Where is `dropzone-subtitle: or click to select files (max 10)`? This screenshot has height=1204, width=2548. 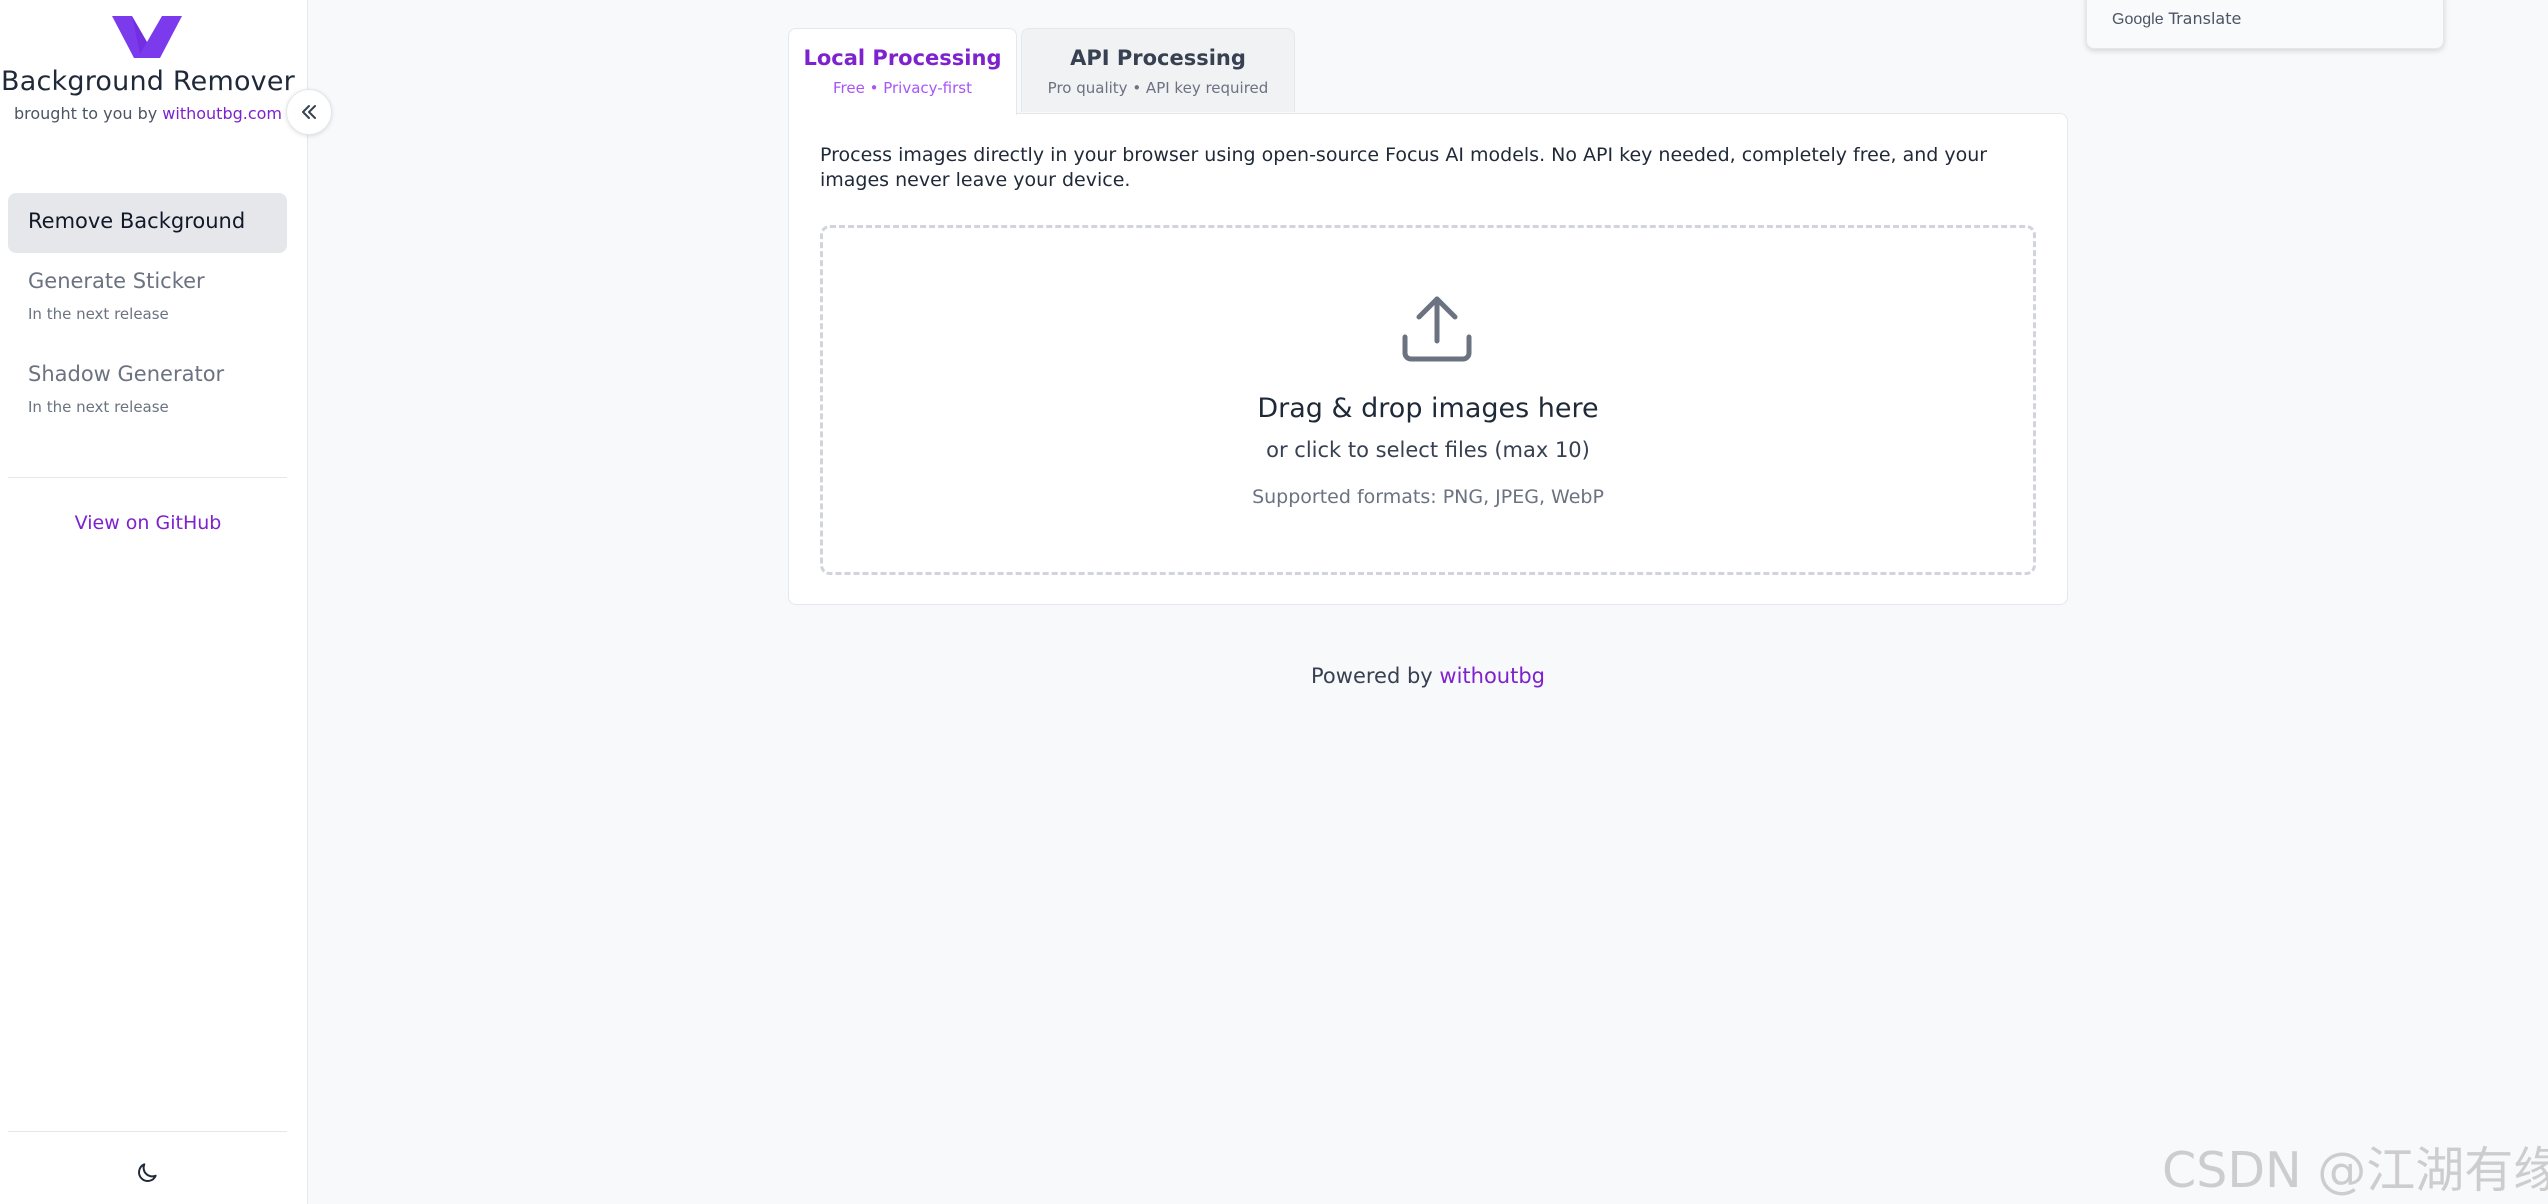 dropzone-subtitle: or click to select files (max 10) is located at coordinates (1428, 450).